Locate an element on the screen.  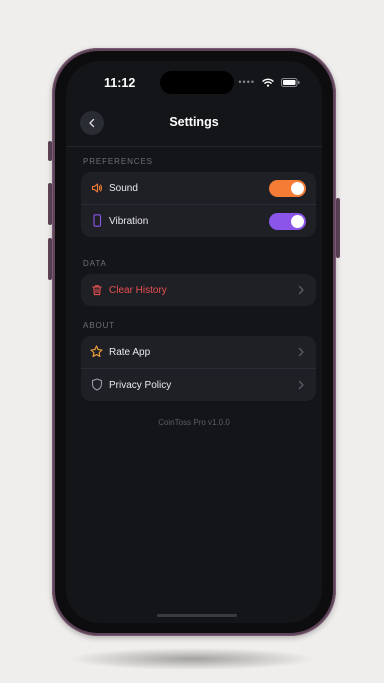
settings-row-vibration: Vibration is located at coordinates (198, 220).